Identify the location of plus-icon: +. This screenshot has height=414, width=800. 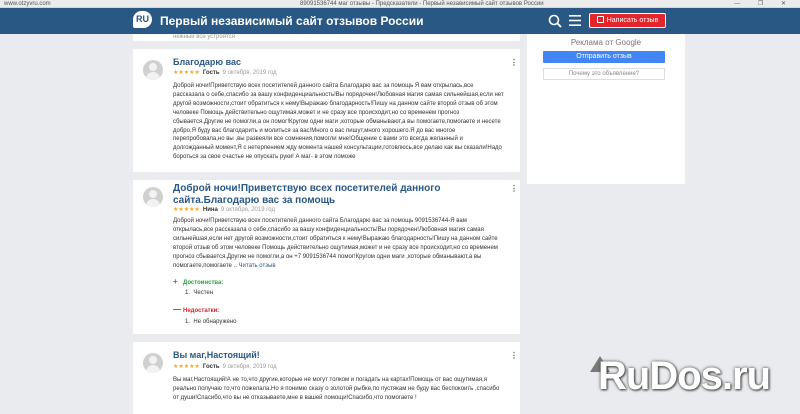
(175, 281).